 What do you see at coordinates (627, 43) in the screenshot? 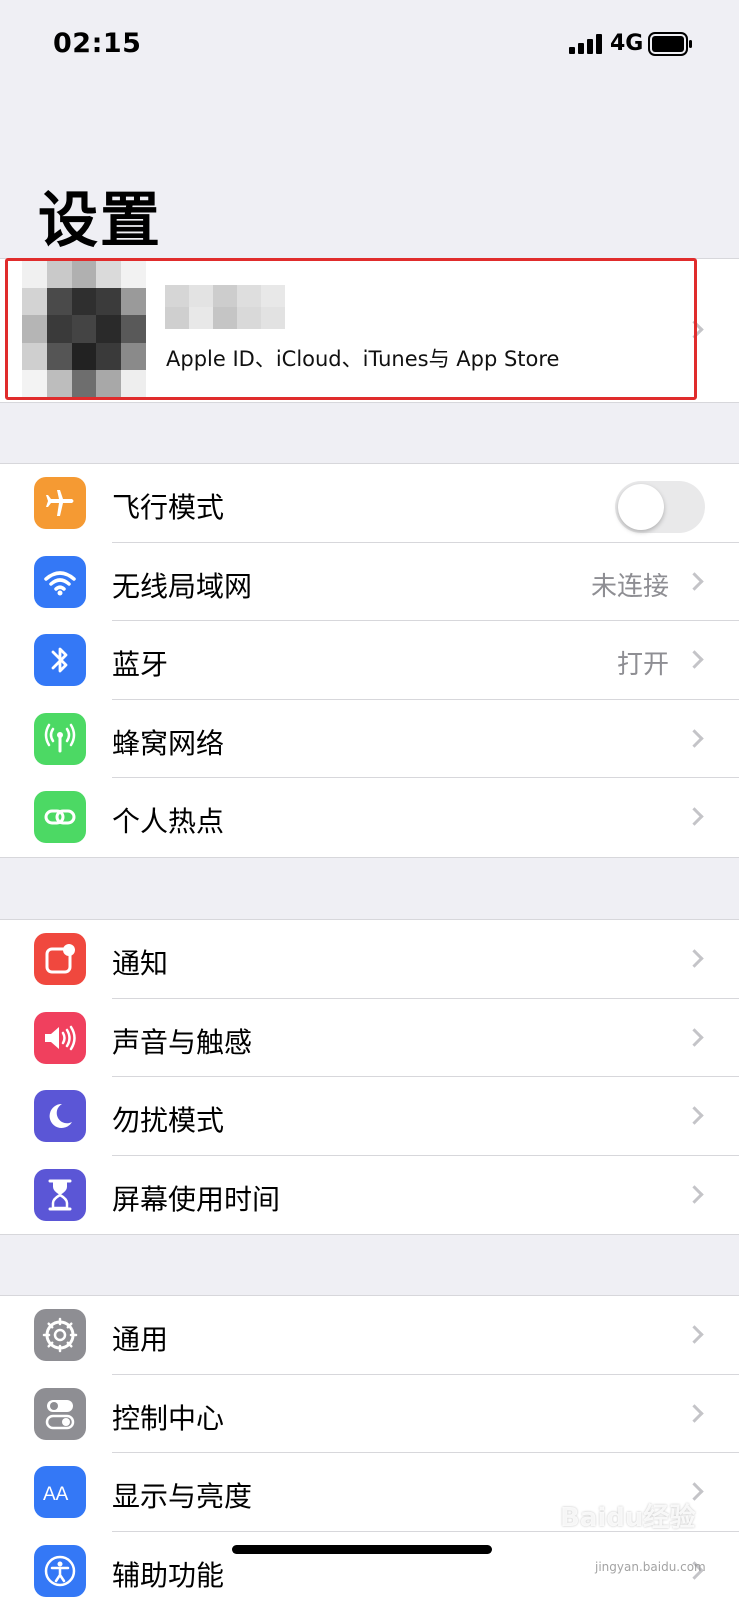
I see `network-type: 4G` at bounding box center [627, 43].